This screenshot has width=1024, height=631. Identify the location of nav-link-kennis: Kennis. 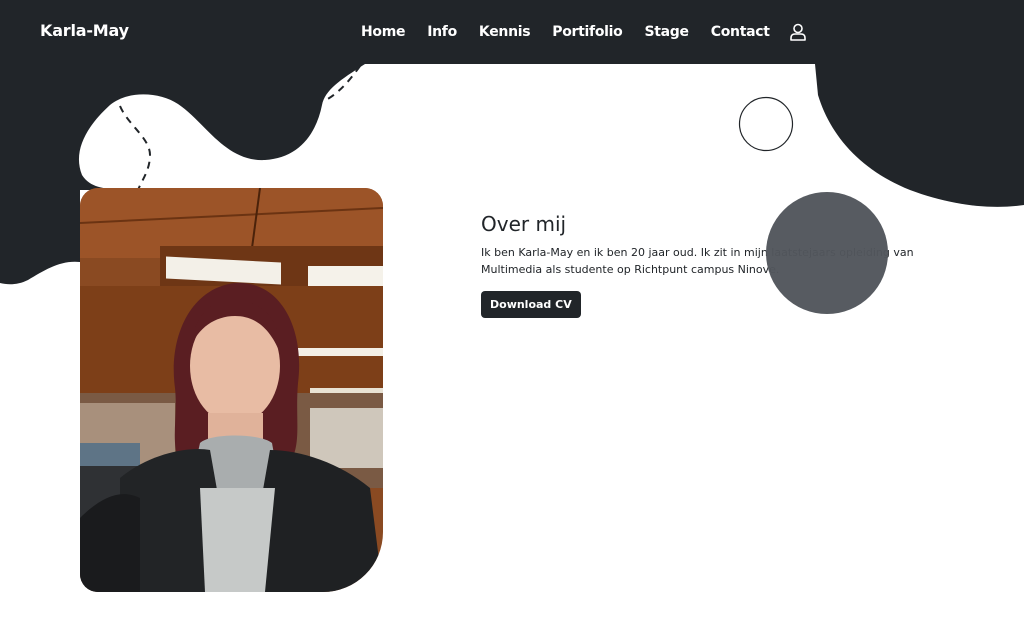
(505, 32).